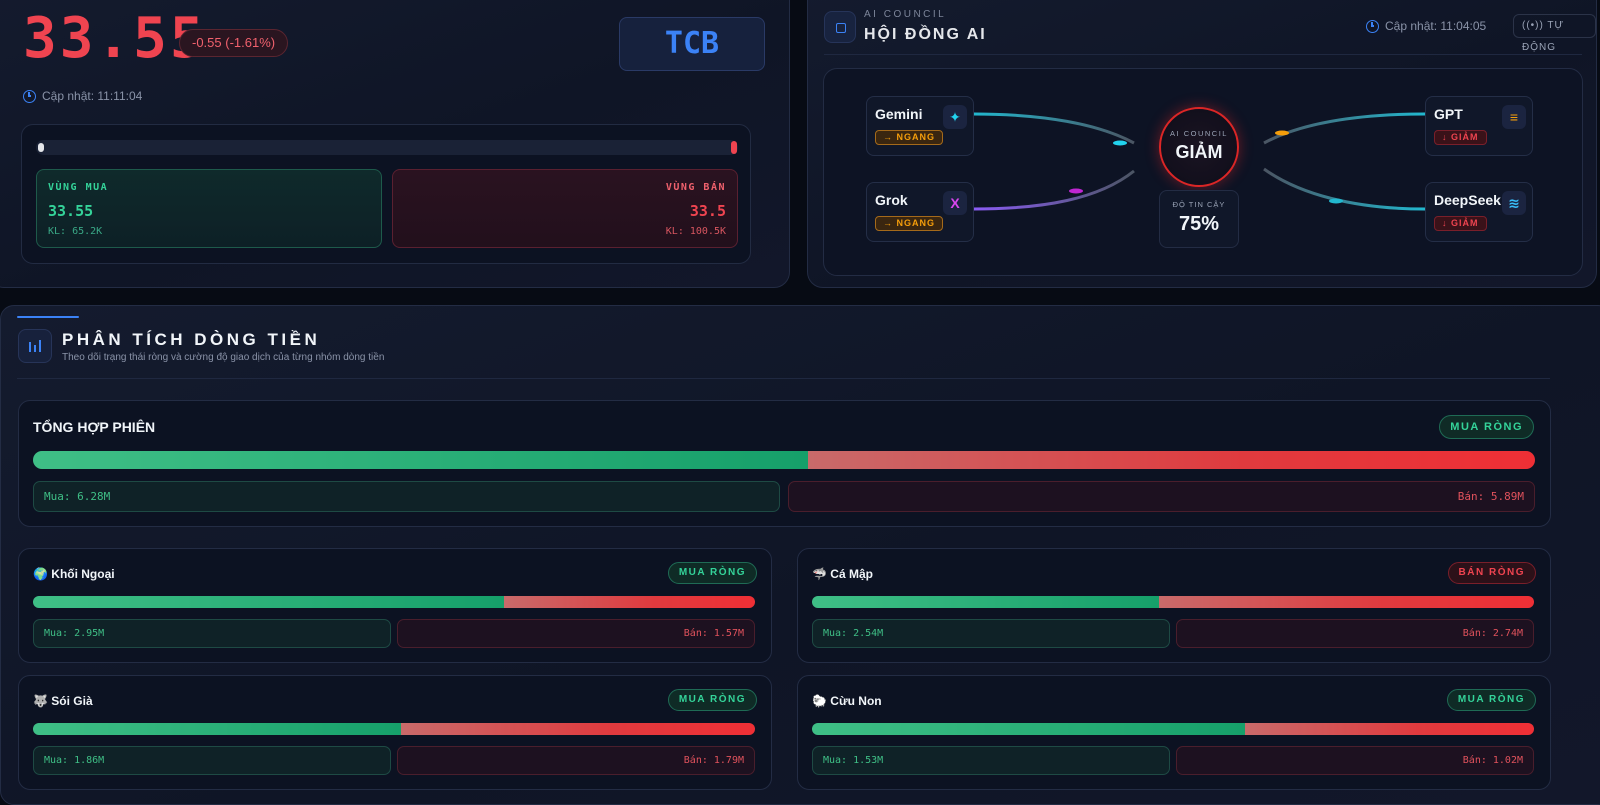  I want to click on session-flow-bar, so click(784, 460).